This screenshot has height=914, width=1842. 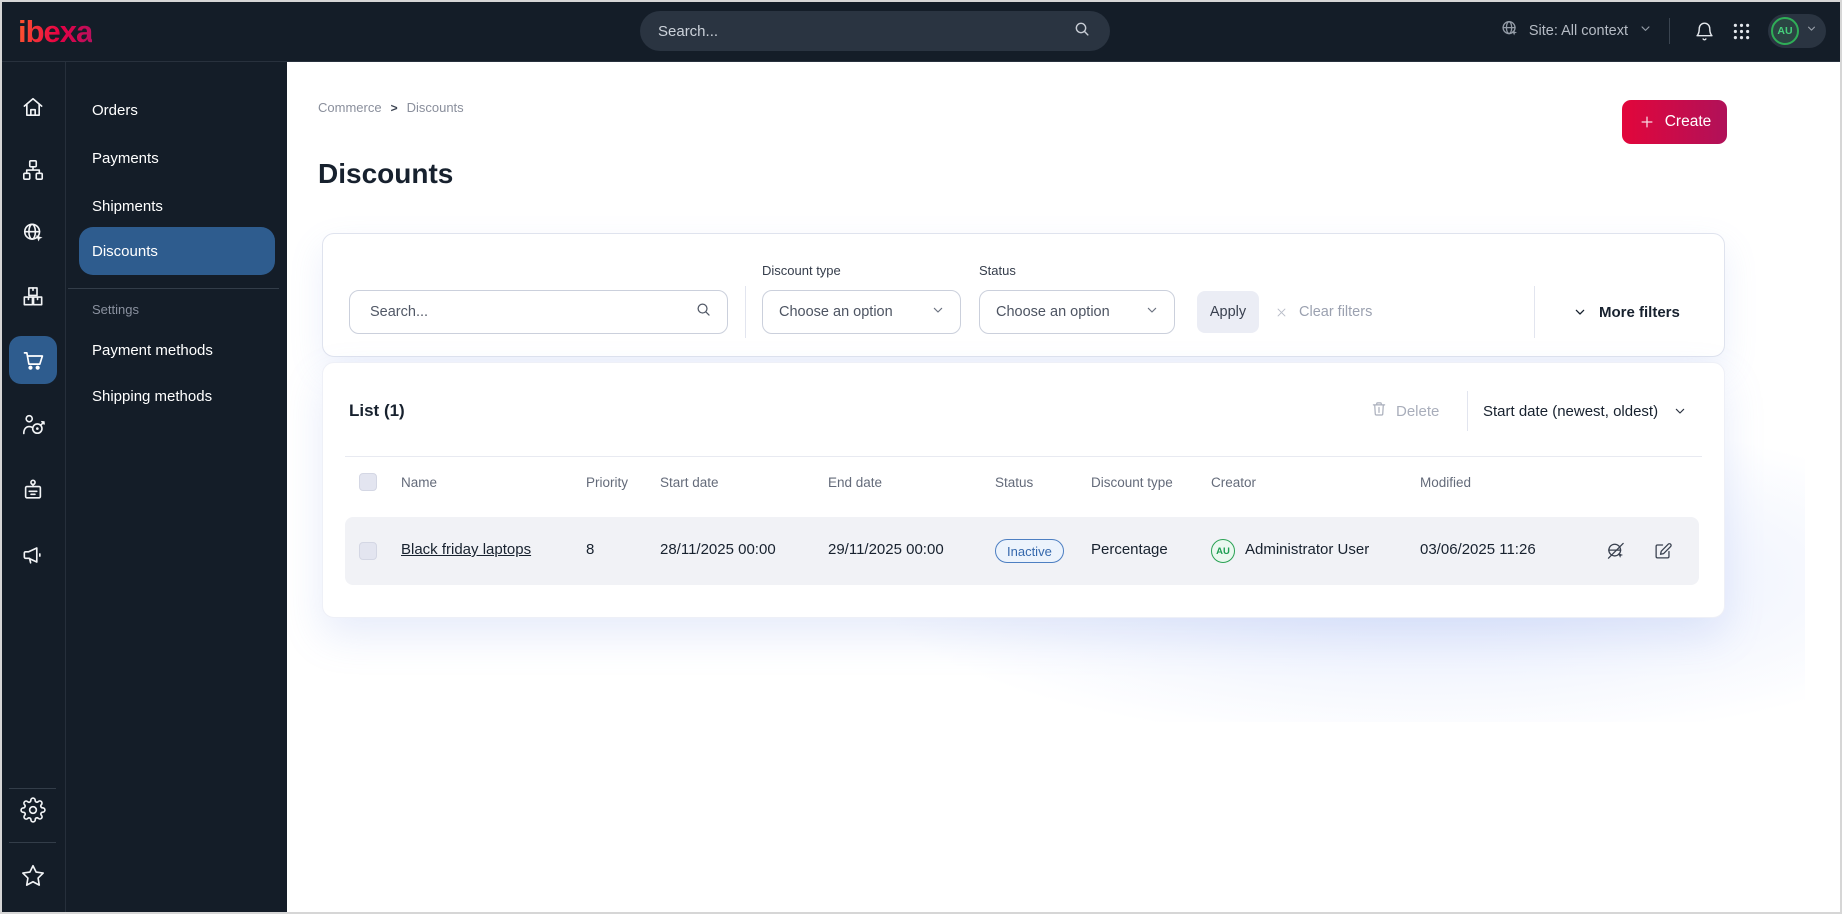 What do you see at coordinates (173, 288) in the screenshot?
I see `menu-divider` at bounding box center [173, 288].